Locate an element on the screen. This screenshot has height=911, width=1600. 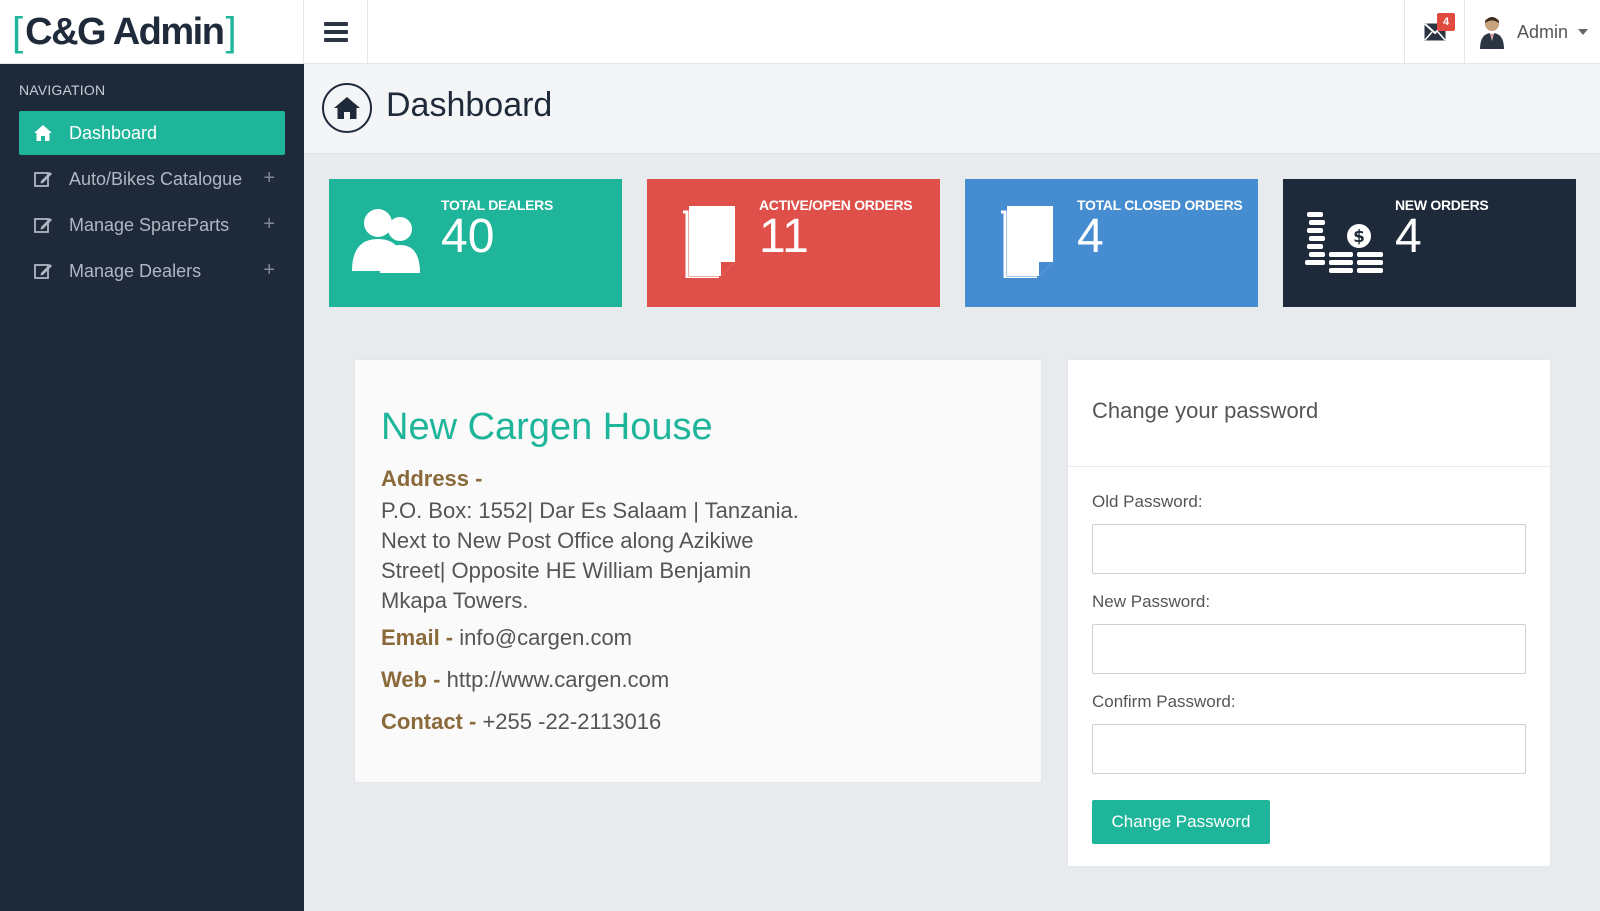
email-value: info@cargen.com is located at coordinates (545, 637).